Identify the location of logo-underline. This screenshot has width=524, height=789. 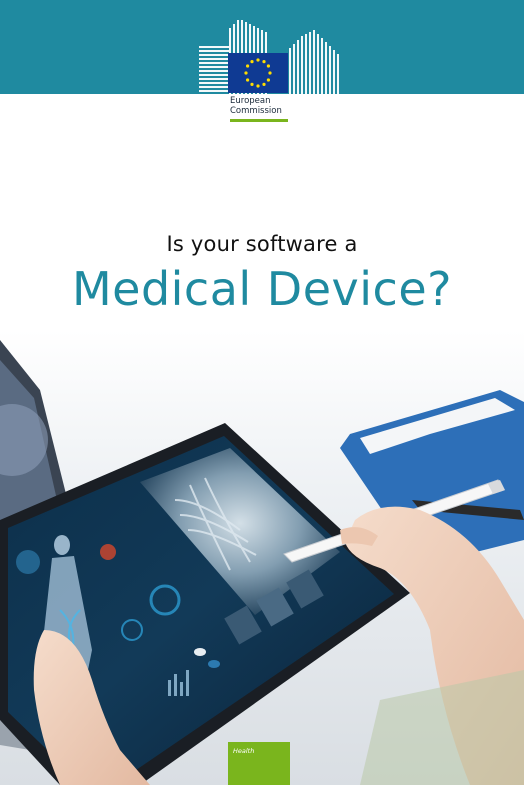
(259, 120).